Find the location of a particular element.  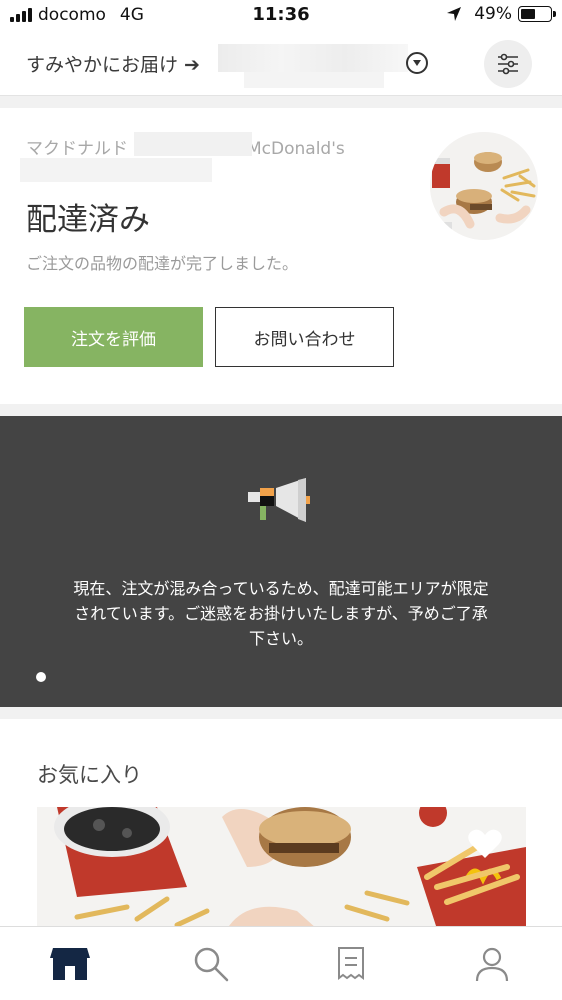

address-redacted-shadow is located at coordinates (314, 80).